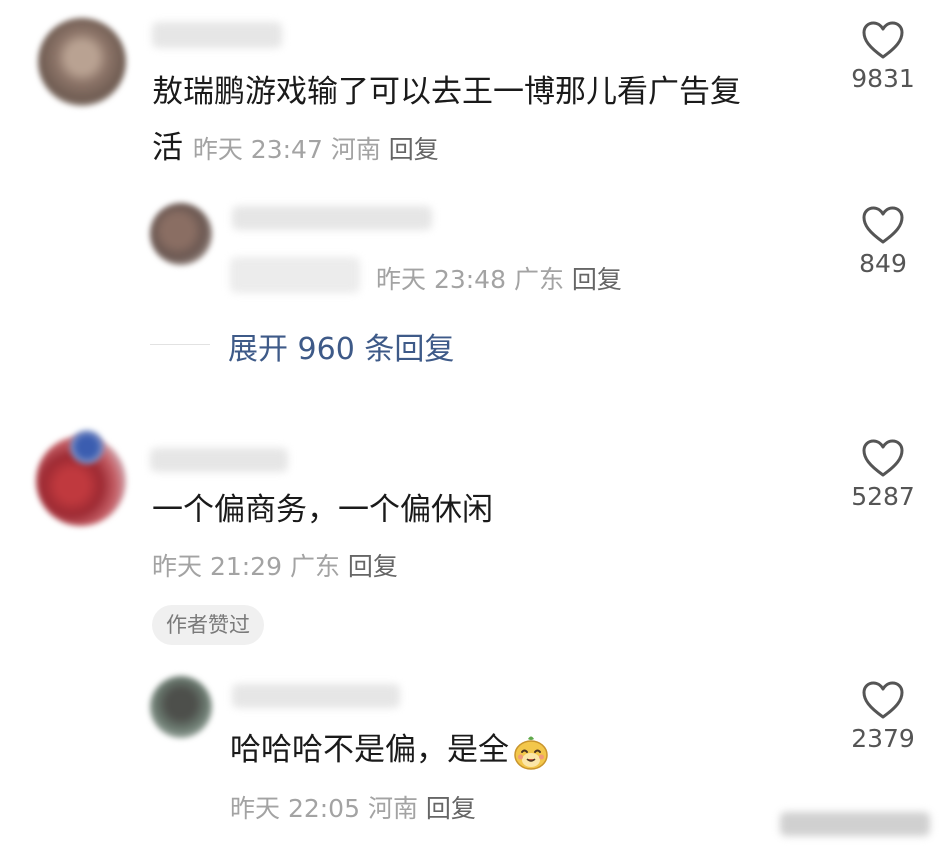 The image size is (944, 846). Describe the element at coordinates (217, 566) in the screenshot. I see `comment-time: 昨天 21:29` at that location.